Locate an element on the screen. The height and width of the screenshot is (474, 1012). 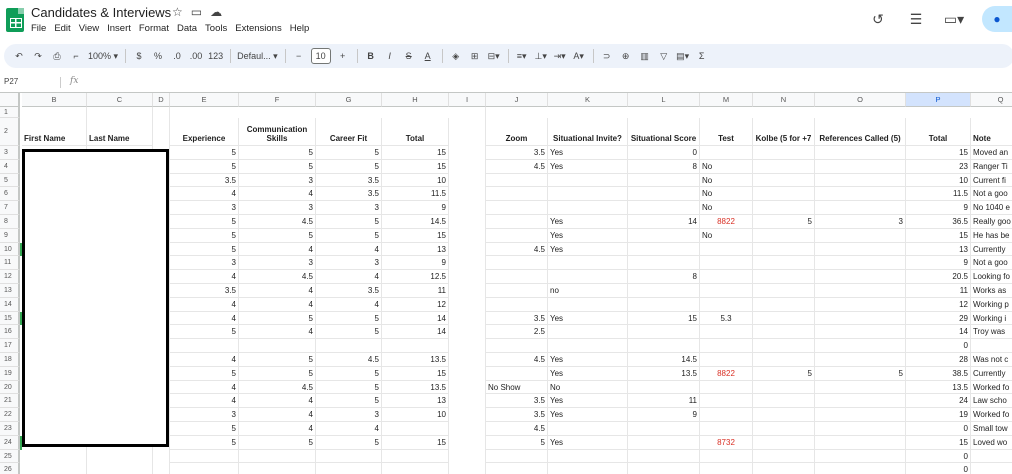
cell-f-14: 4 is located at coordinates (277, 304).